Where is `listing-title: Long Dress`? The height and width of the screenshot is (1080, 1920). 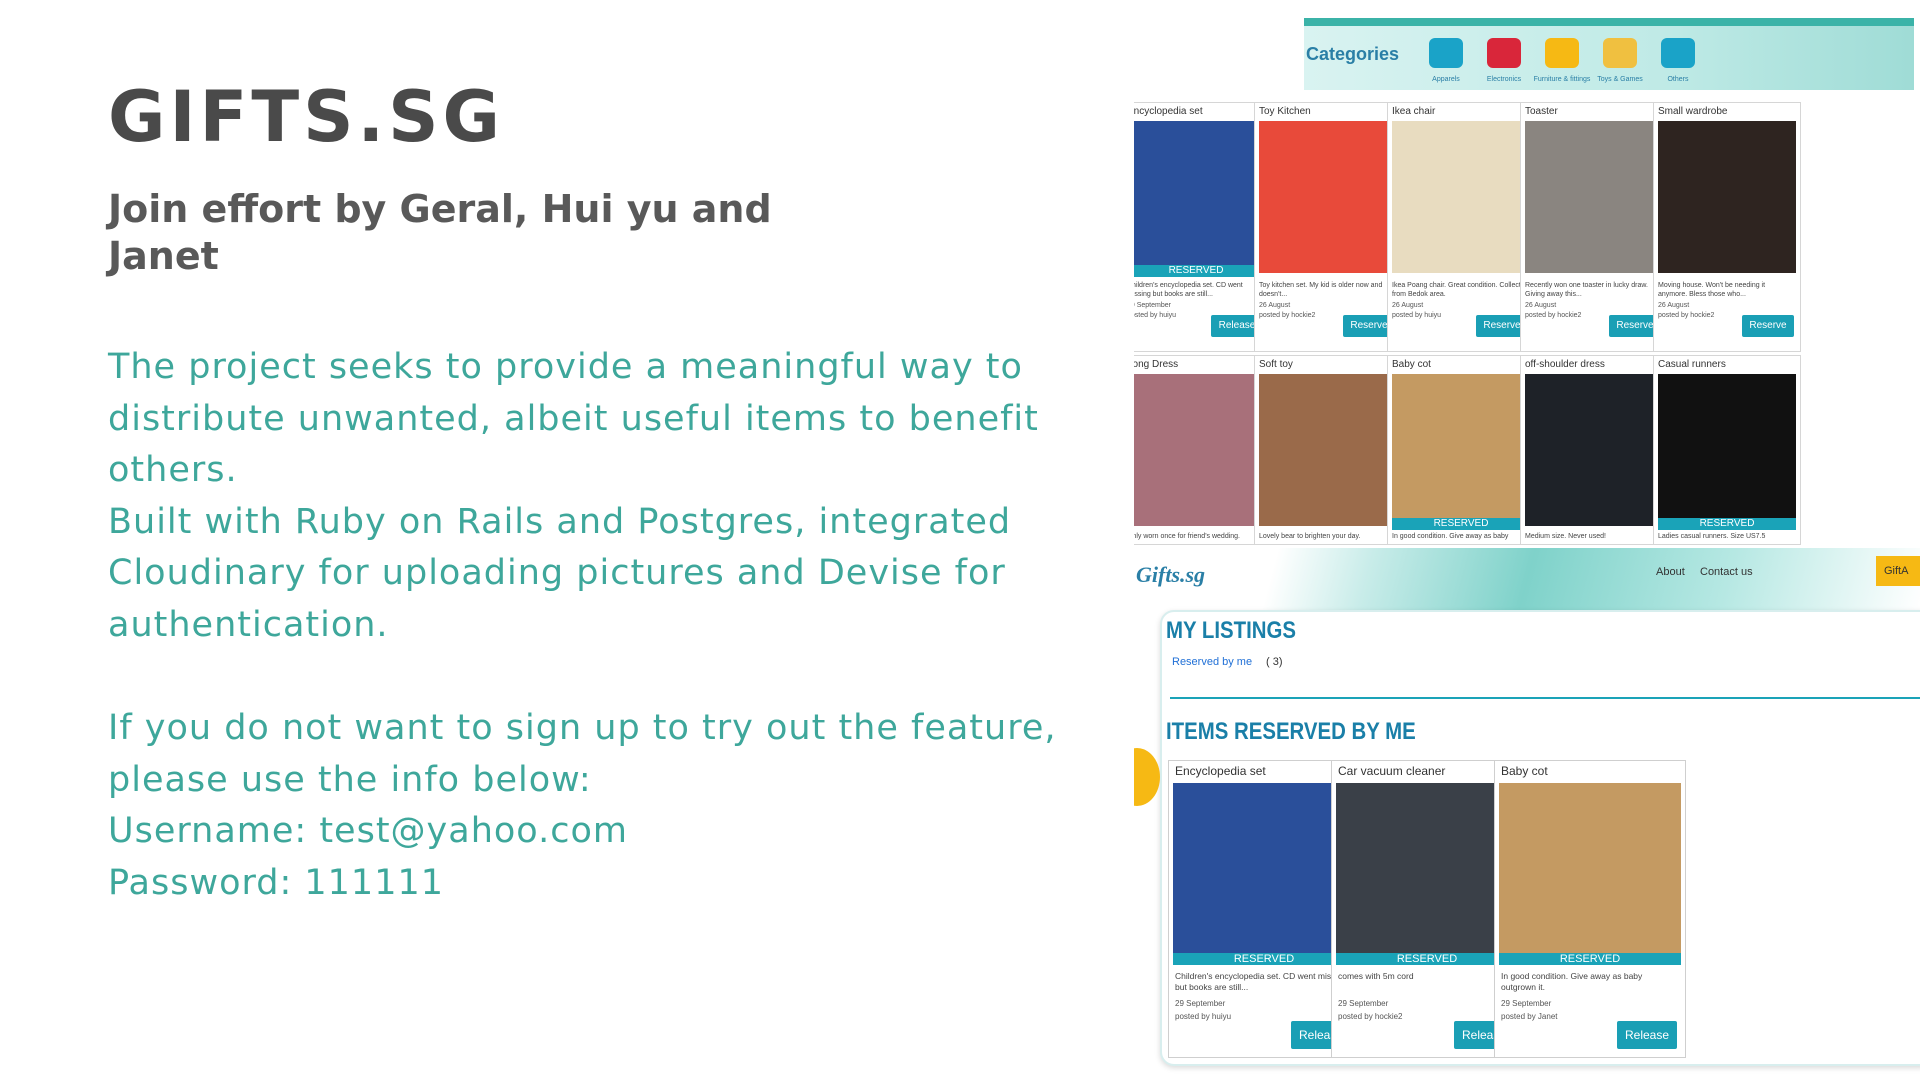 listing-title: Long Dress is located at coordinates (1156, 364).